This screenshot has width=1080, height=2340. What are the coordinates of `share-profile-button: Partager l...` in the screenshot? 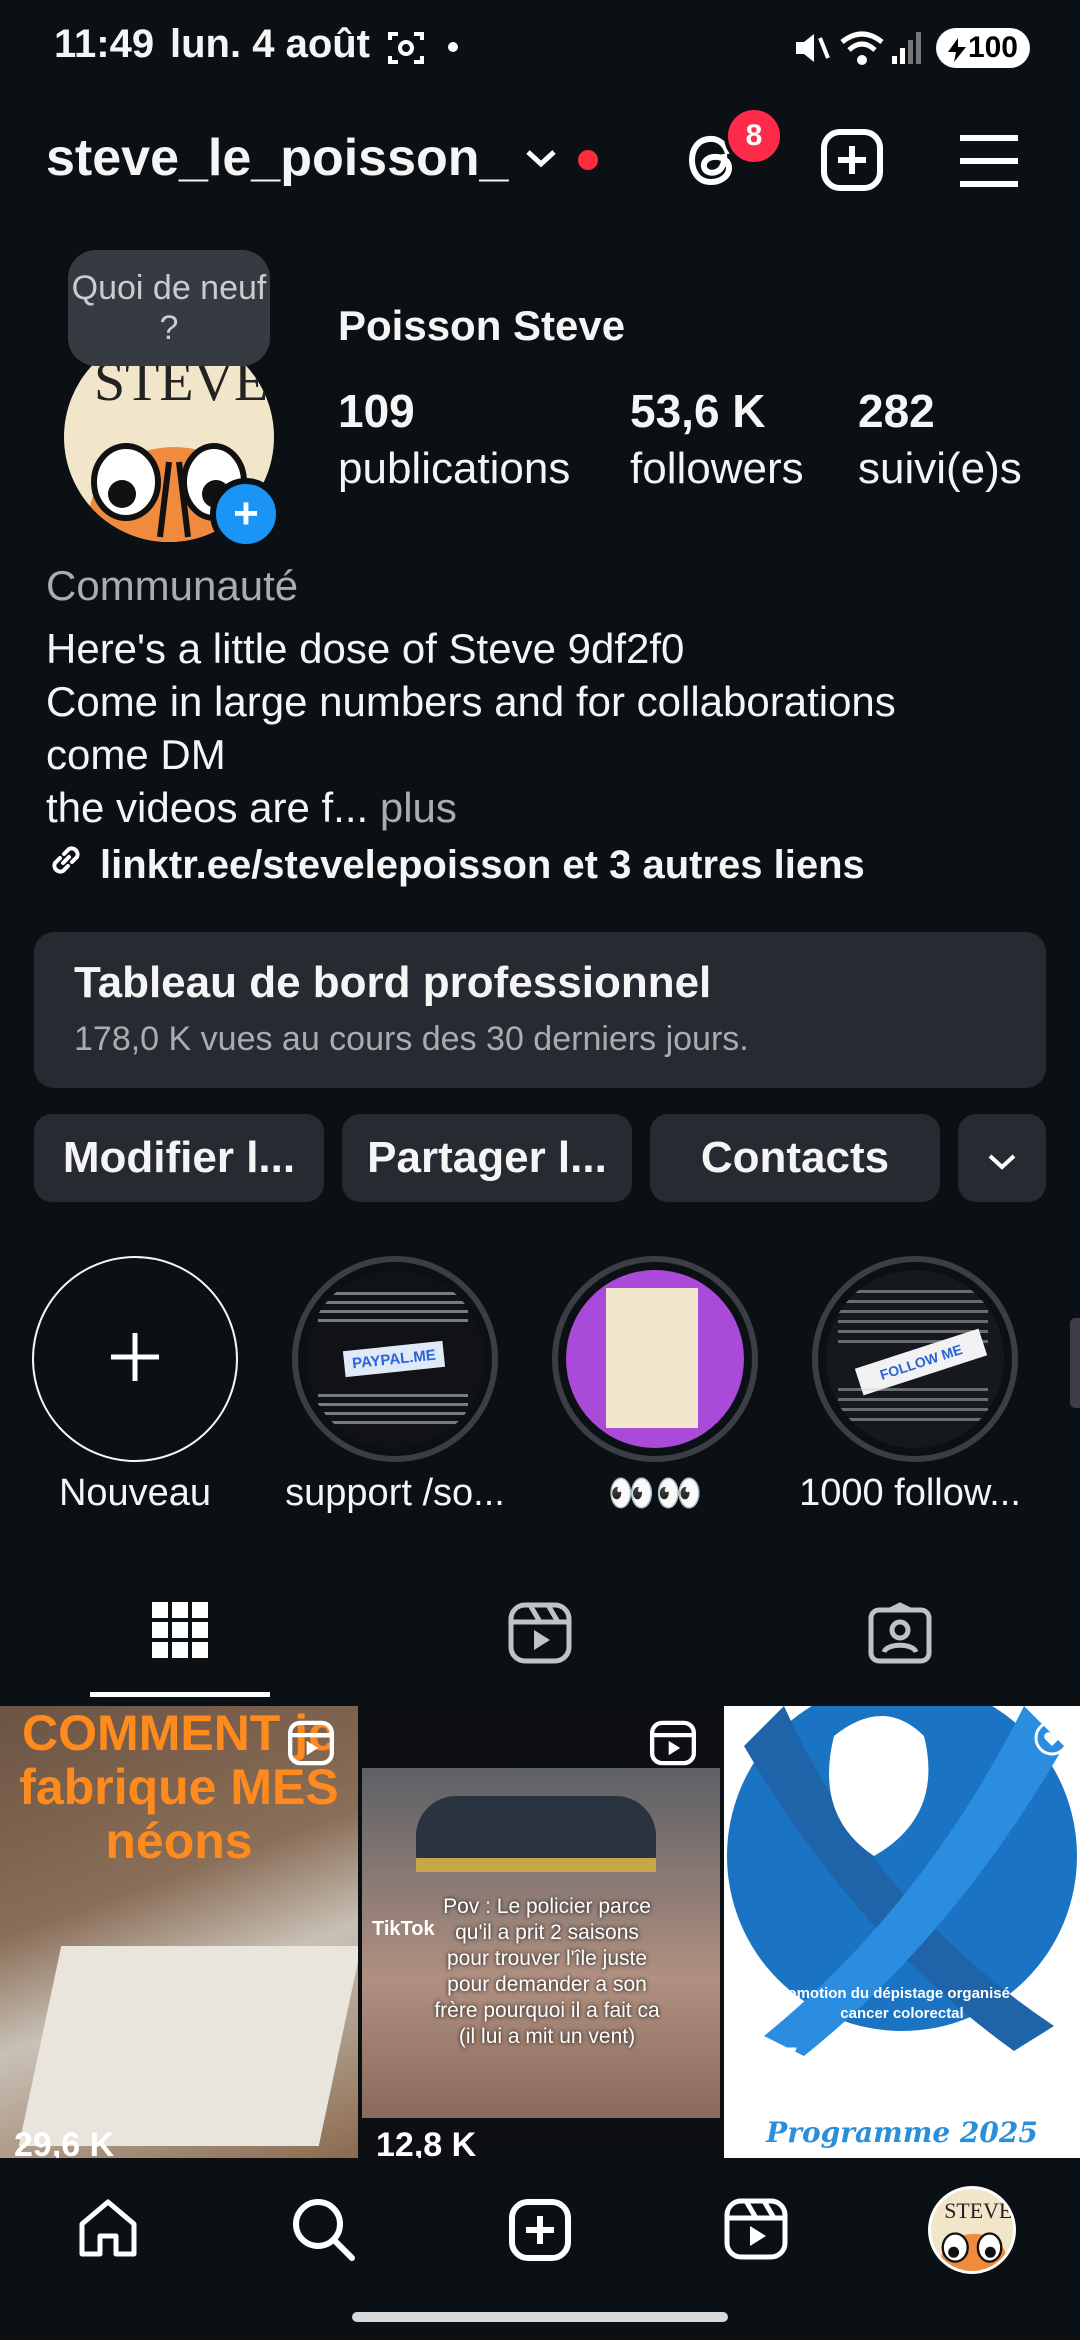 It's located at (487, 1158).